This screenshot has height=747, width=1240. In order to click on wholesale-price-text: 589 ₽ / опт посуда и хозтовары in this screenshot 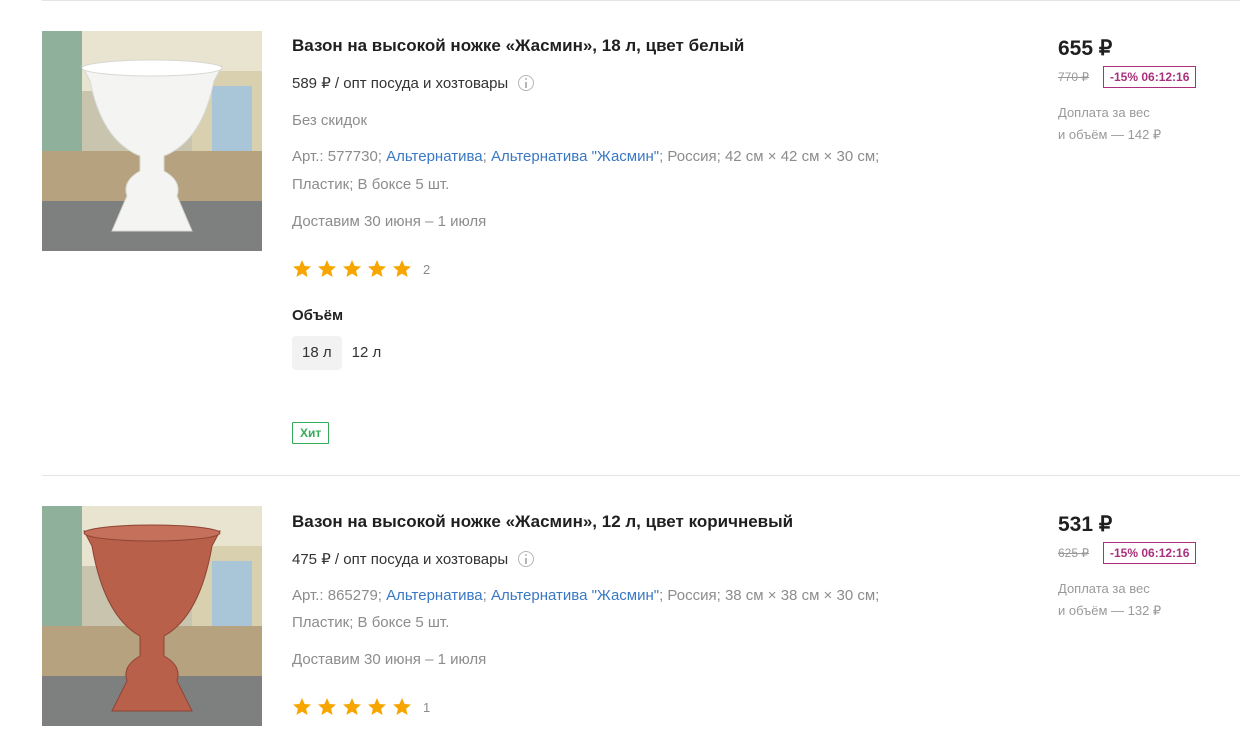, I will do `click(400, 83)`.